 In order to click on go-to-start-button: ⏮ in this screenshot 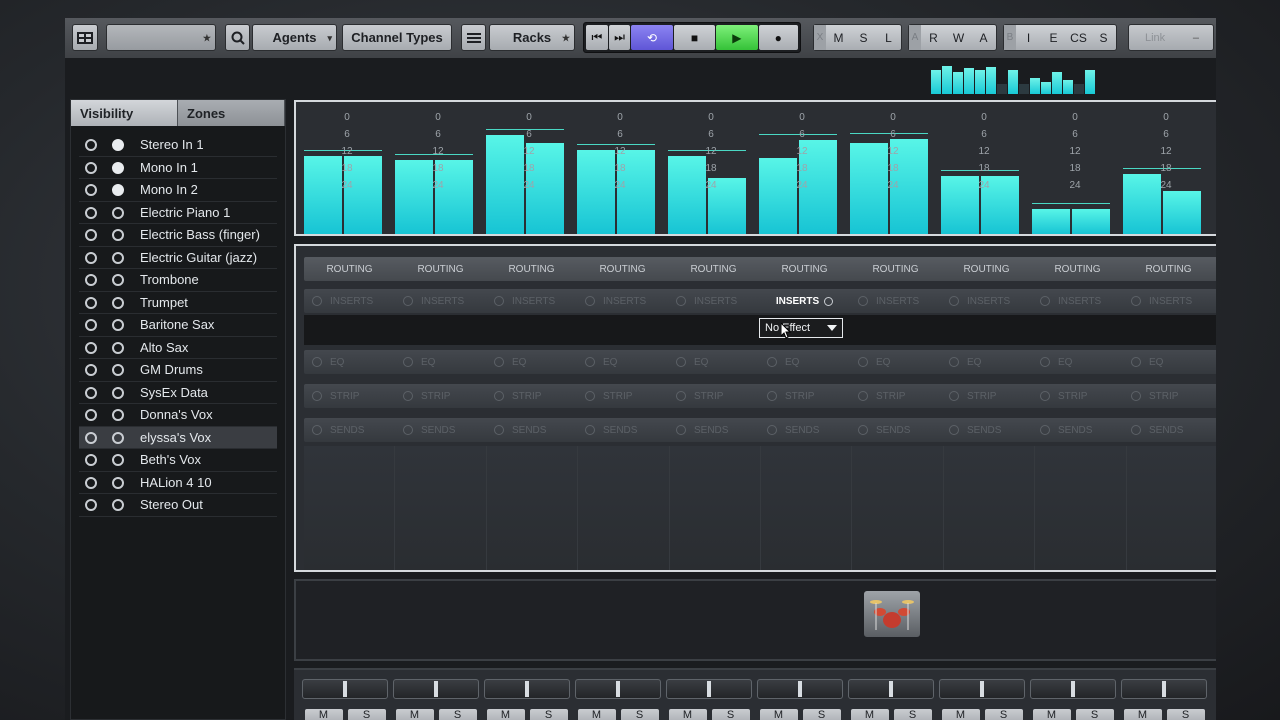, I will do `click(597, 37)`.